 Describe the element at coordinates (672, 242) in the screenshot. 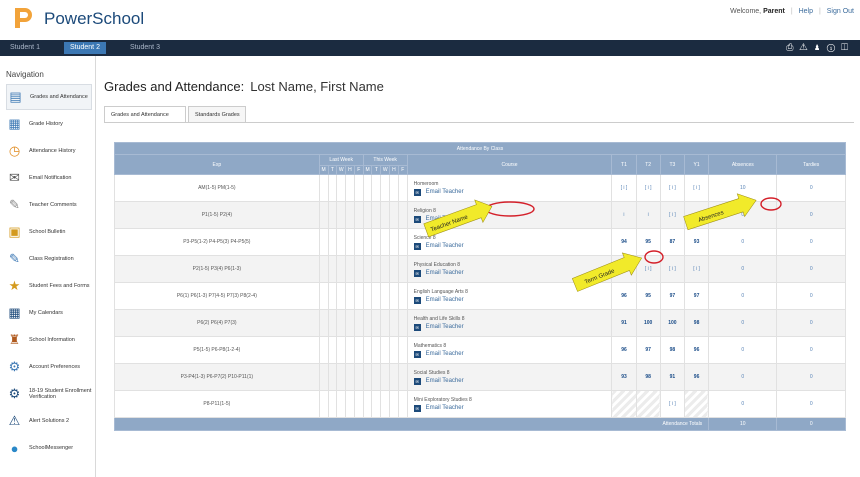

I see `grade-t3: 87` at that location.